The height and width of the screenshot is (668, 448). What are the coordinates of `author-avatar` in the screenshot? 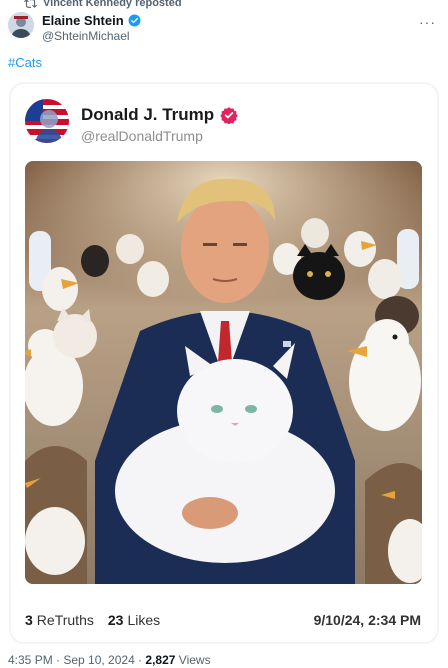 It's located at (21, 25).